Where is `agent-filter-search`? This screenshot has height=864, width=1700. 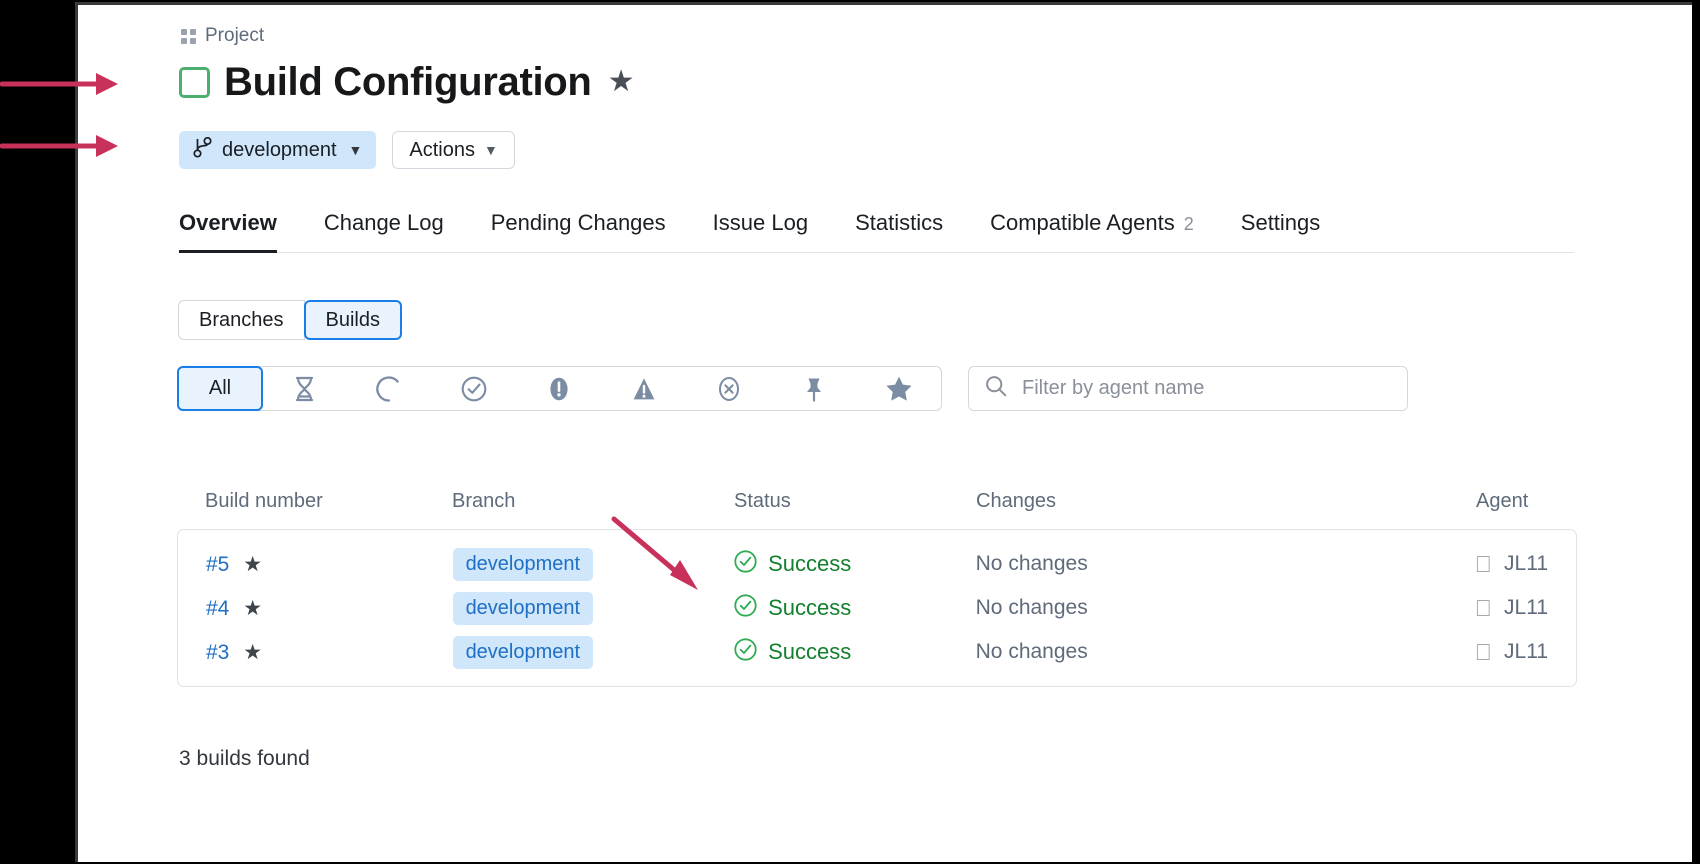 agent-filter-search is located at coordinates (1188, 388).